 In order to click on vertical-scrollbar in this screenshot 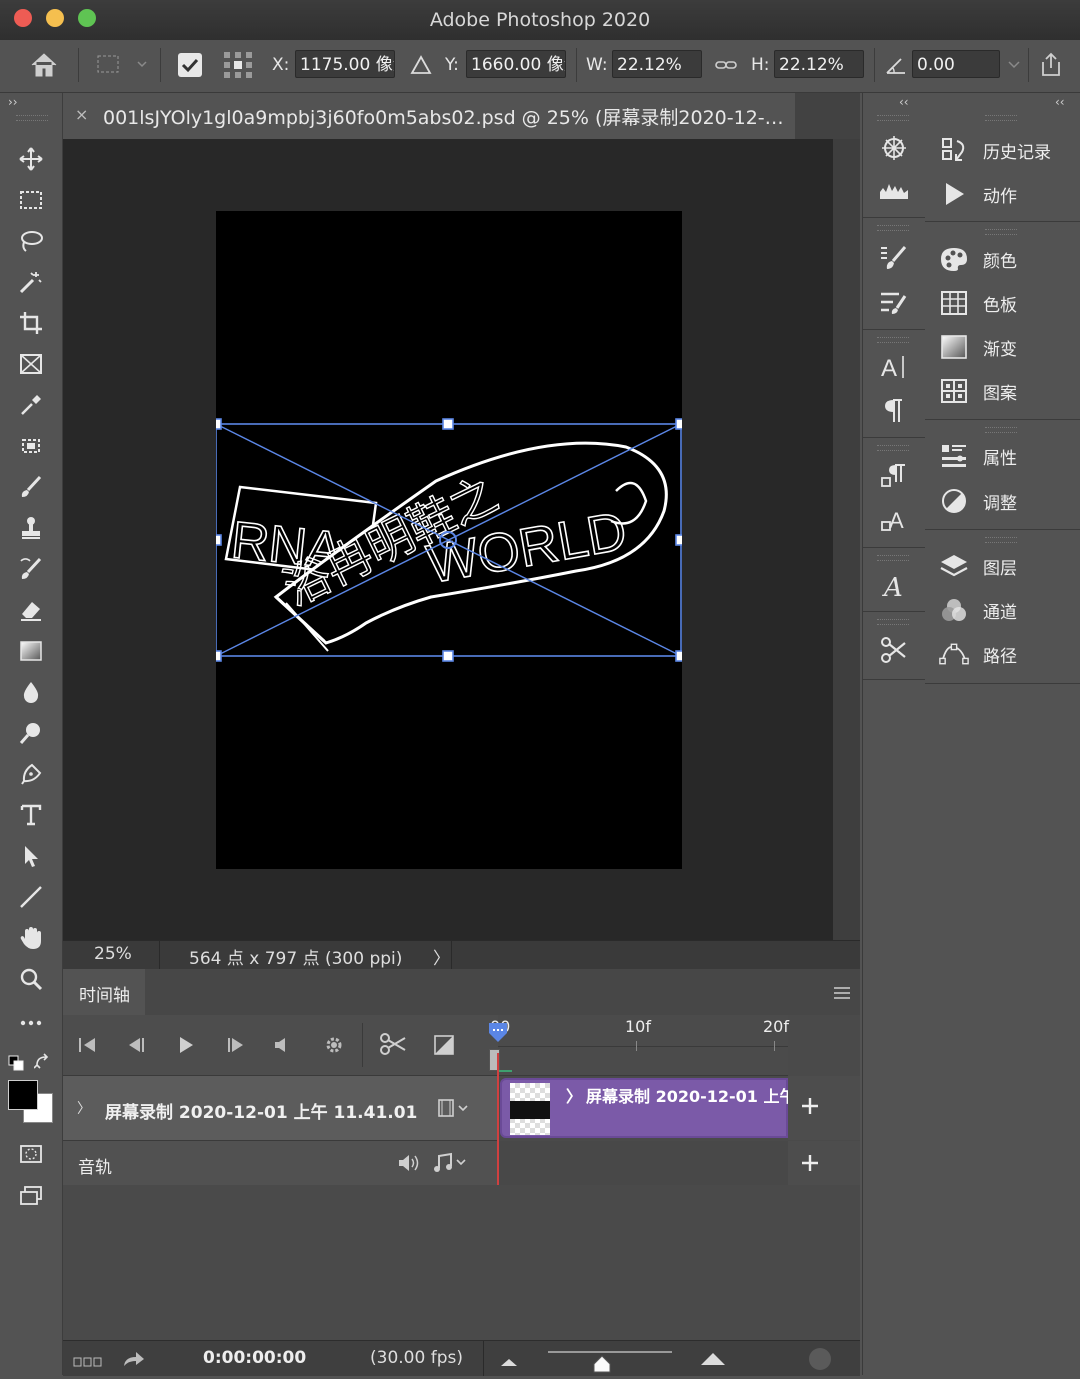, I will do `click(846, 539)`.